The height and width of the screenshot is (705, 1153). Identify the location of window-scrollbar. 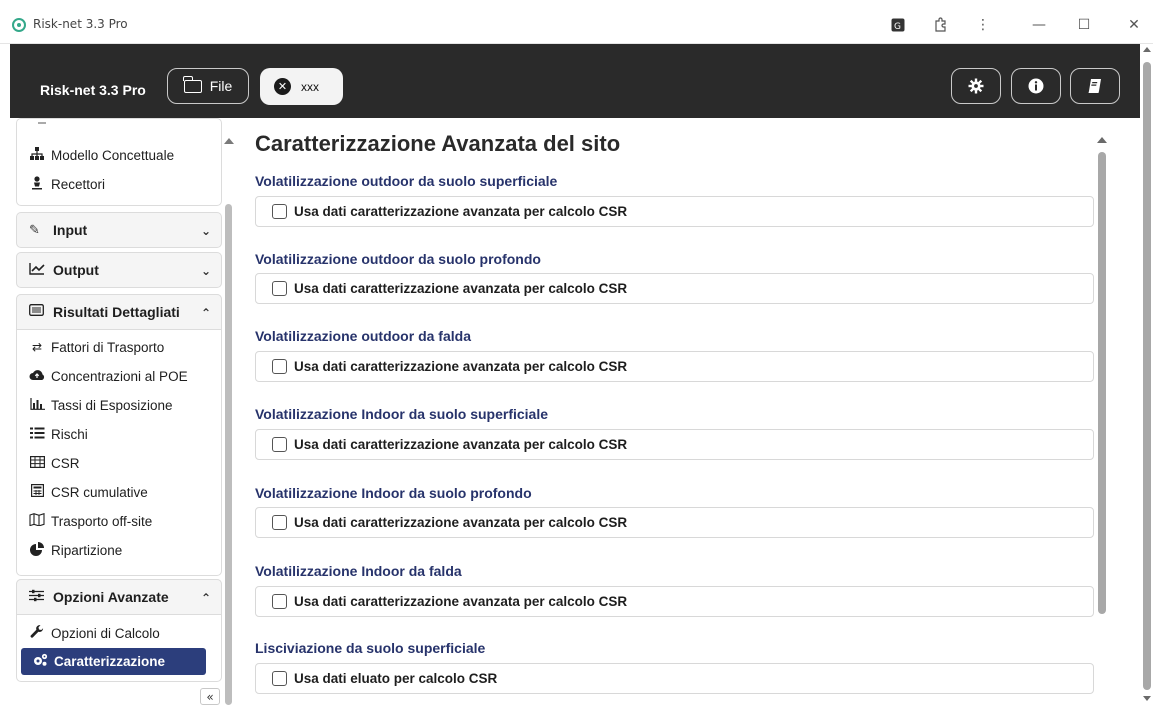
(1147, 374).